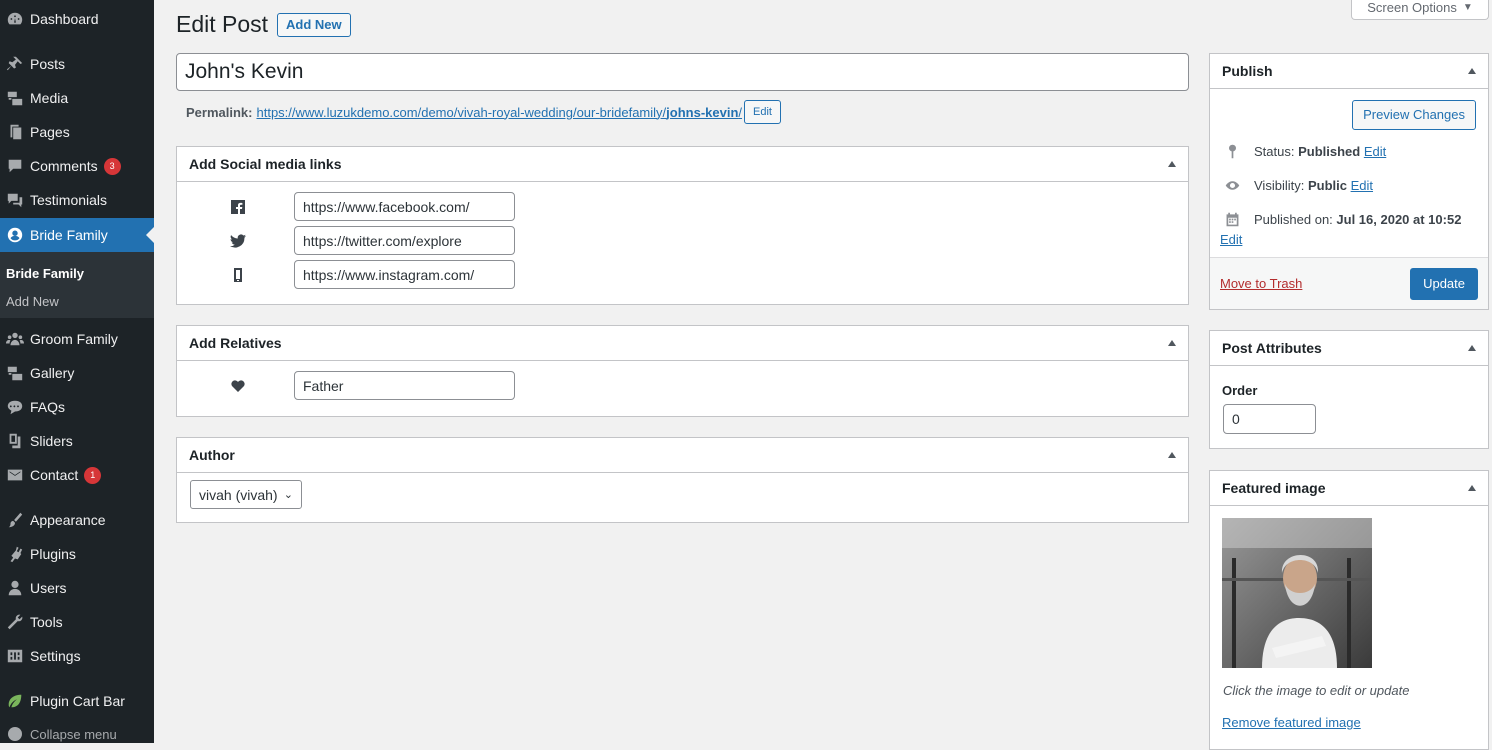  Describe the element at coordinates (222, 24) in the screenshot. I see `page-title: Edit Post` at that location.